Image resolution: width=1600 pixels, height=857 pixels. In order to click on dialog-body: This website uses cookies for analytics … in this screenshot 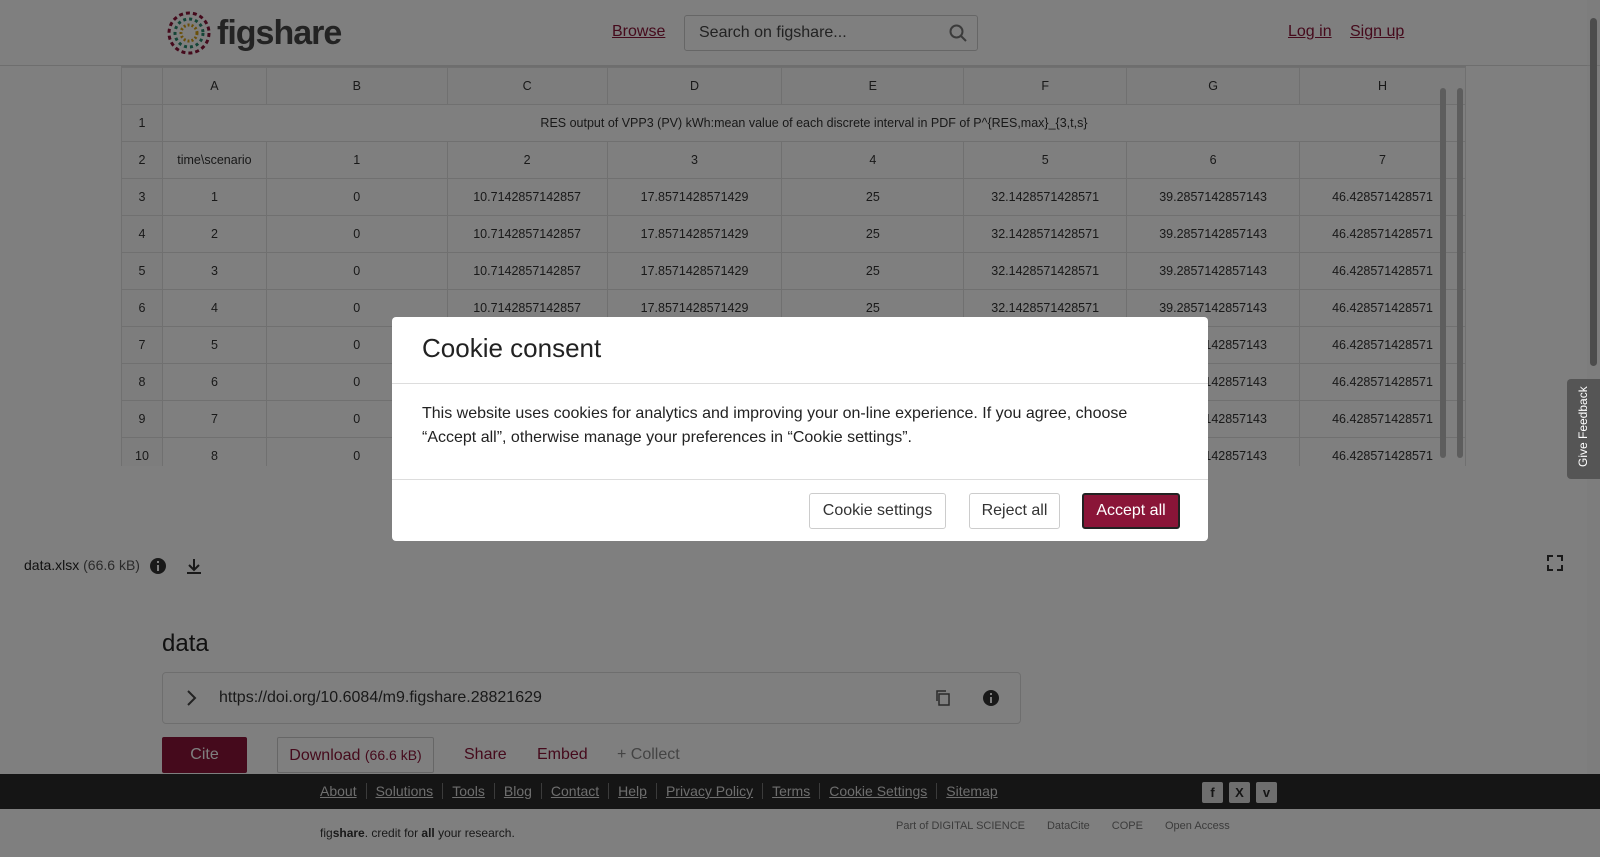, I will do `click(775, 425)`.